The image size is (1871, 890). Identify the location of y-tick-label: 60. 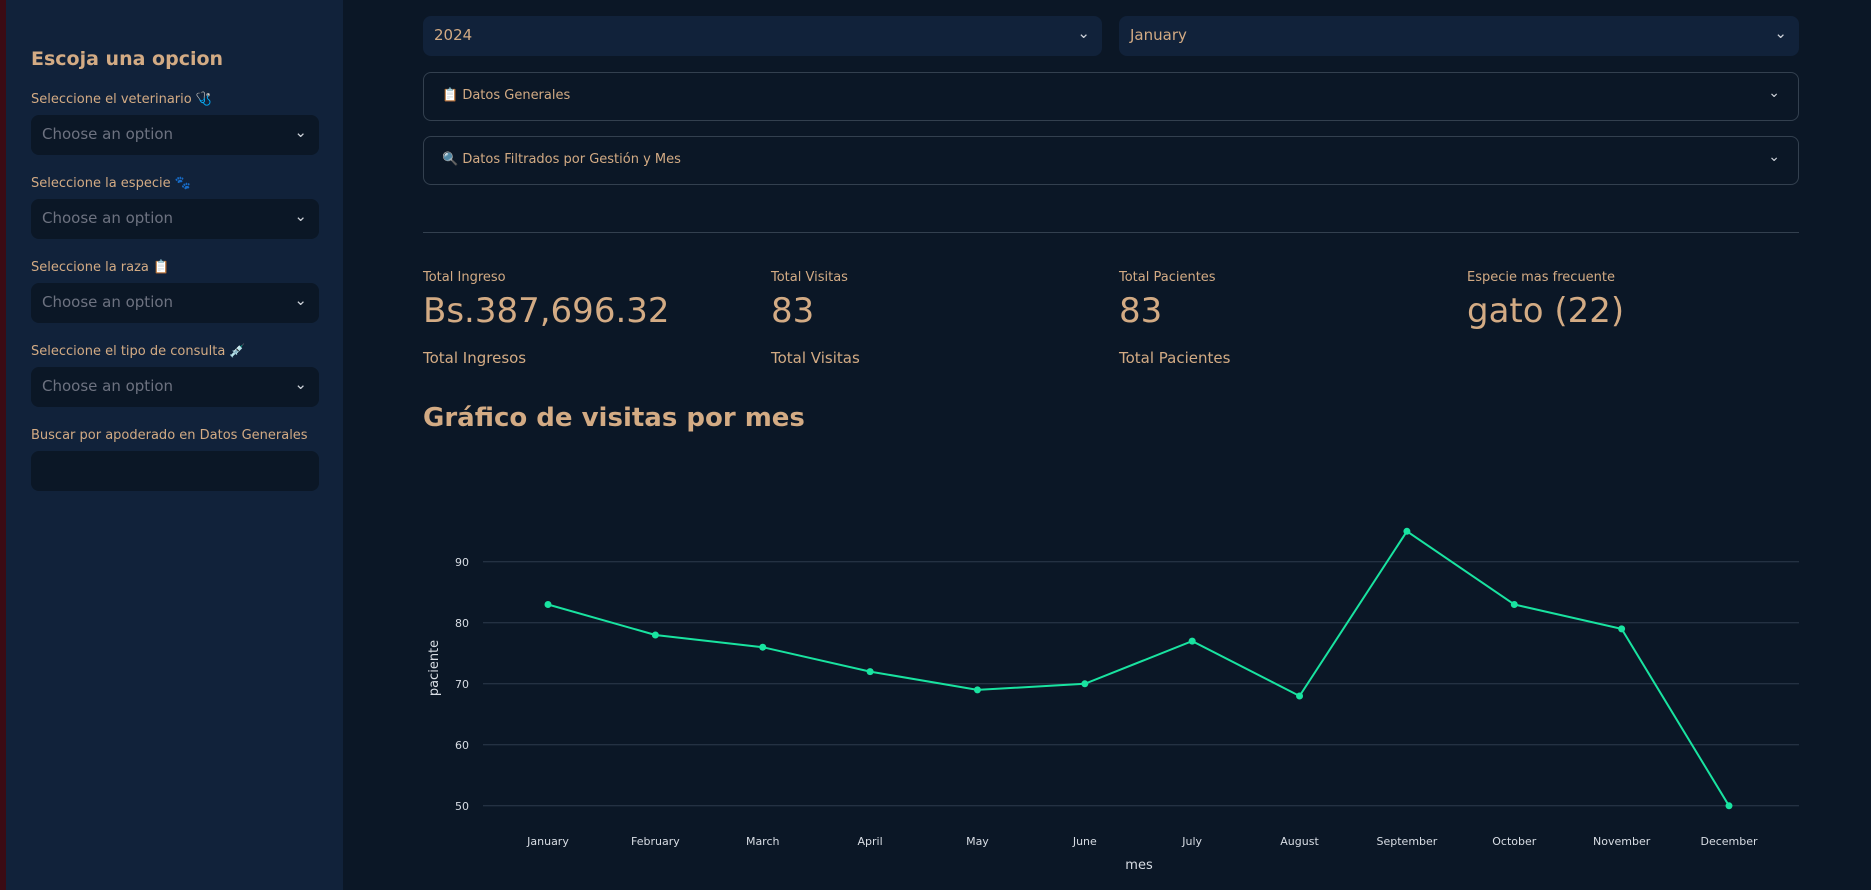
(462, 745).